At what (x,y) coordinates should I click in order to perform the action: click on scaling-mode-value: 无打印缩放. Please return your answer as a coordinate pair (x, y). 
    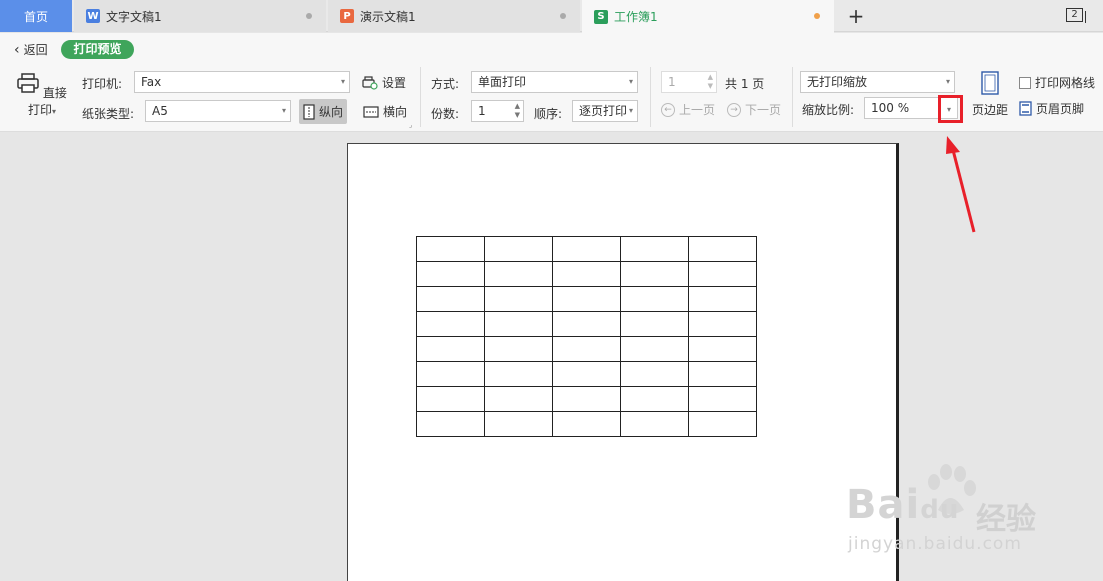
    Looking at the image, I should click on (837, 82).